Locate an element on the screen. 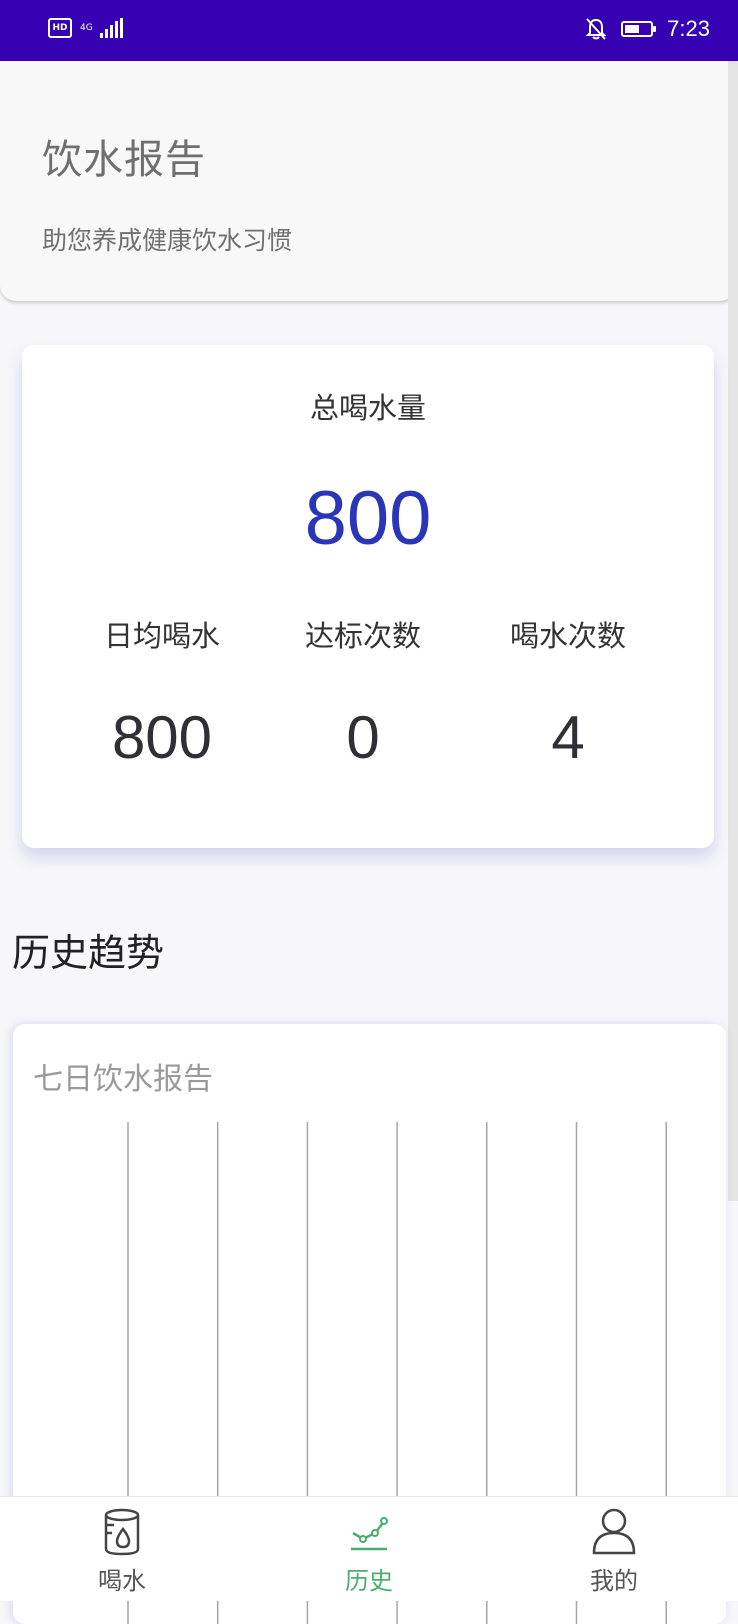 Image resolution: width=738 pixels, height=1624 pixels. page-subtitle: 助您养成健康饮水习惯 is located at coordinates (167, 240).